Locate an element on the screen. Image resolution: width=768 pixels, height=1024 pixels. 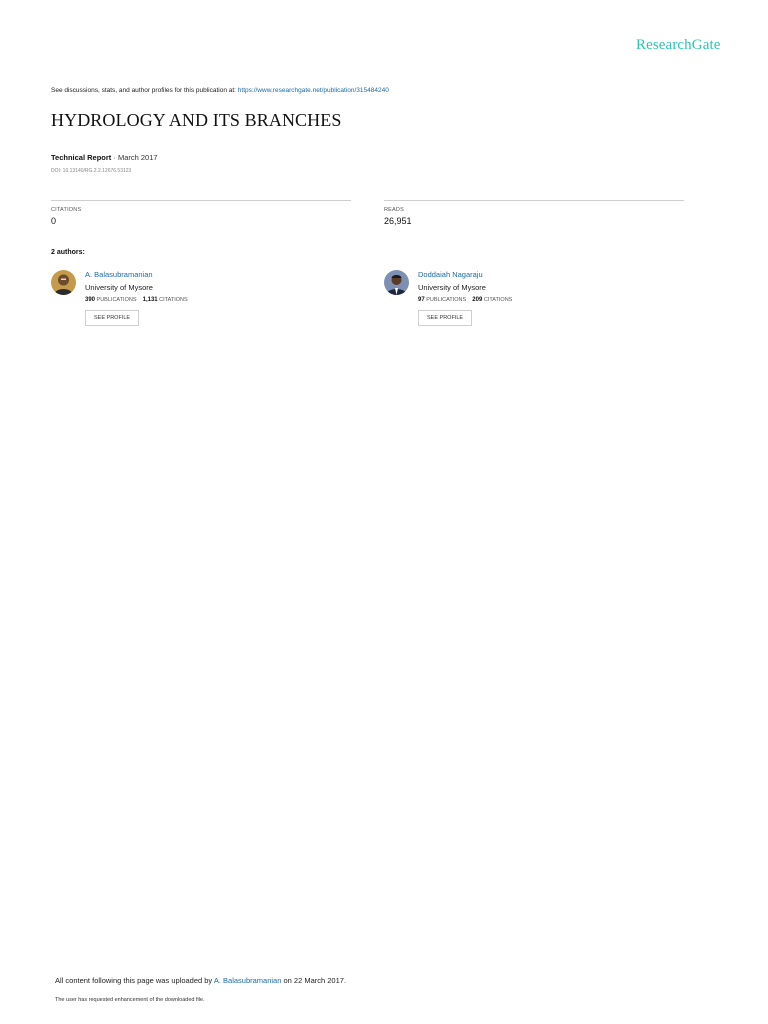
citations-label: CITATIONS is located at coordinates (66, 210).